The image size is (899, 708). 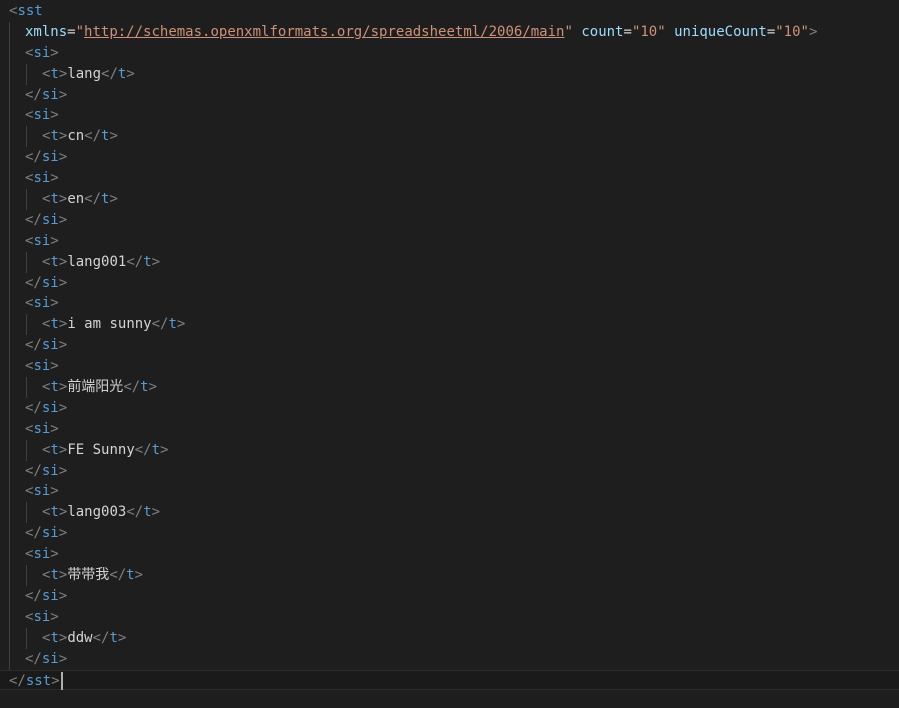 I want to click on string-value: lang, so click(x=84, y=73).